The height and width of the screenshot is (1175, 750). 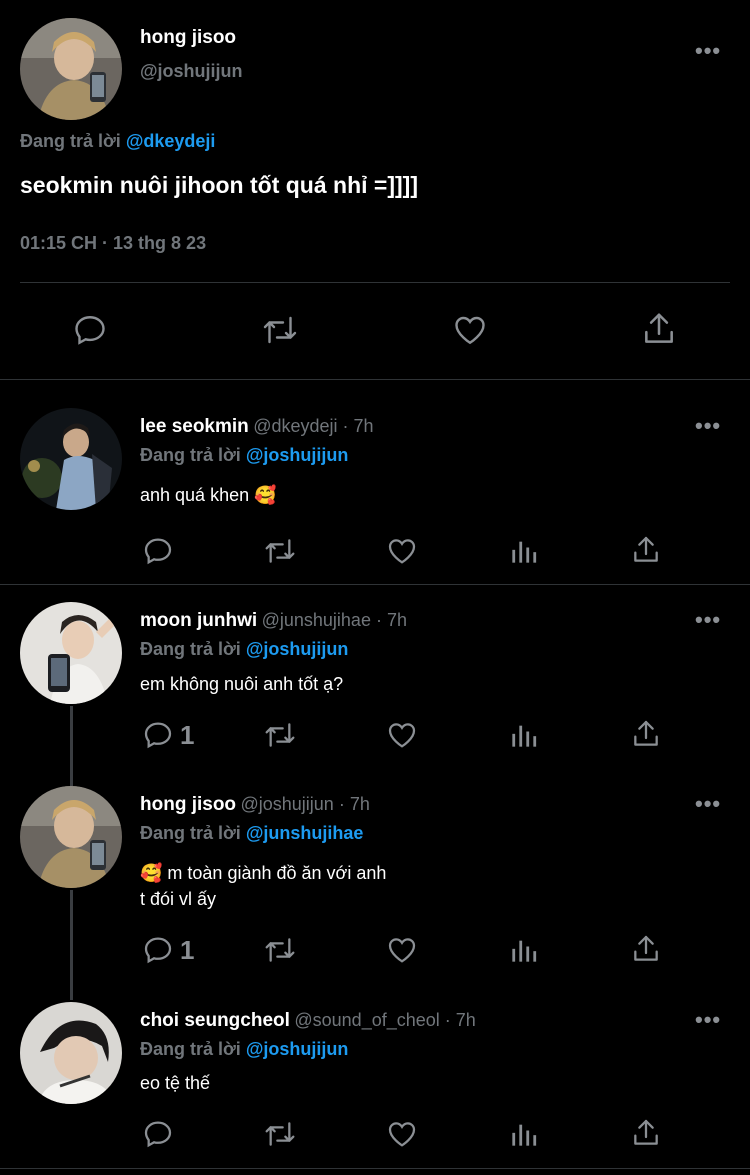 I want to click on main-tweet-text: seokmin nuôi jihoon tốt quá nhỉ =]]]], so click(x=219, y=185).